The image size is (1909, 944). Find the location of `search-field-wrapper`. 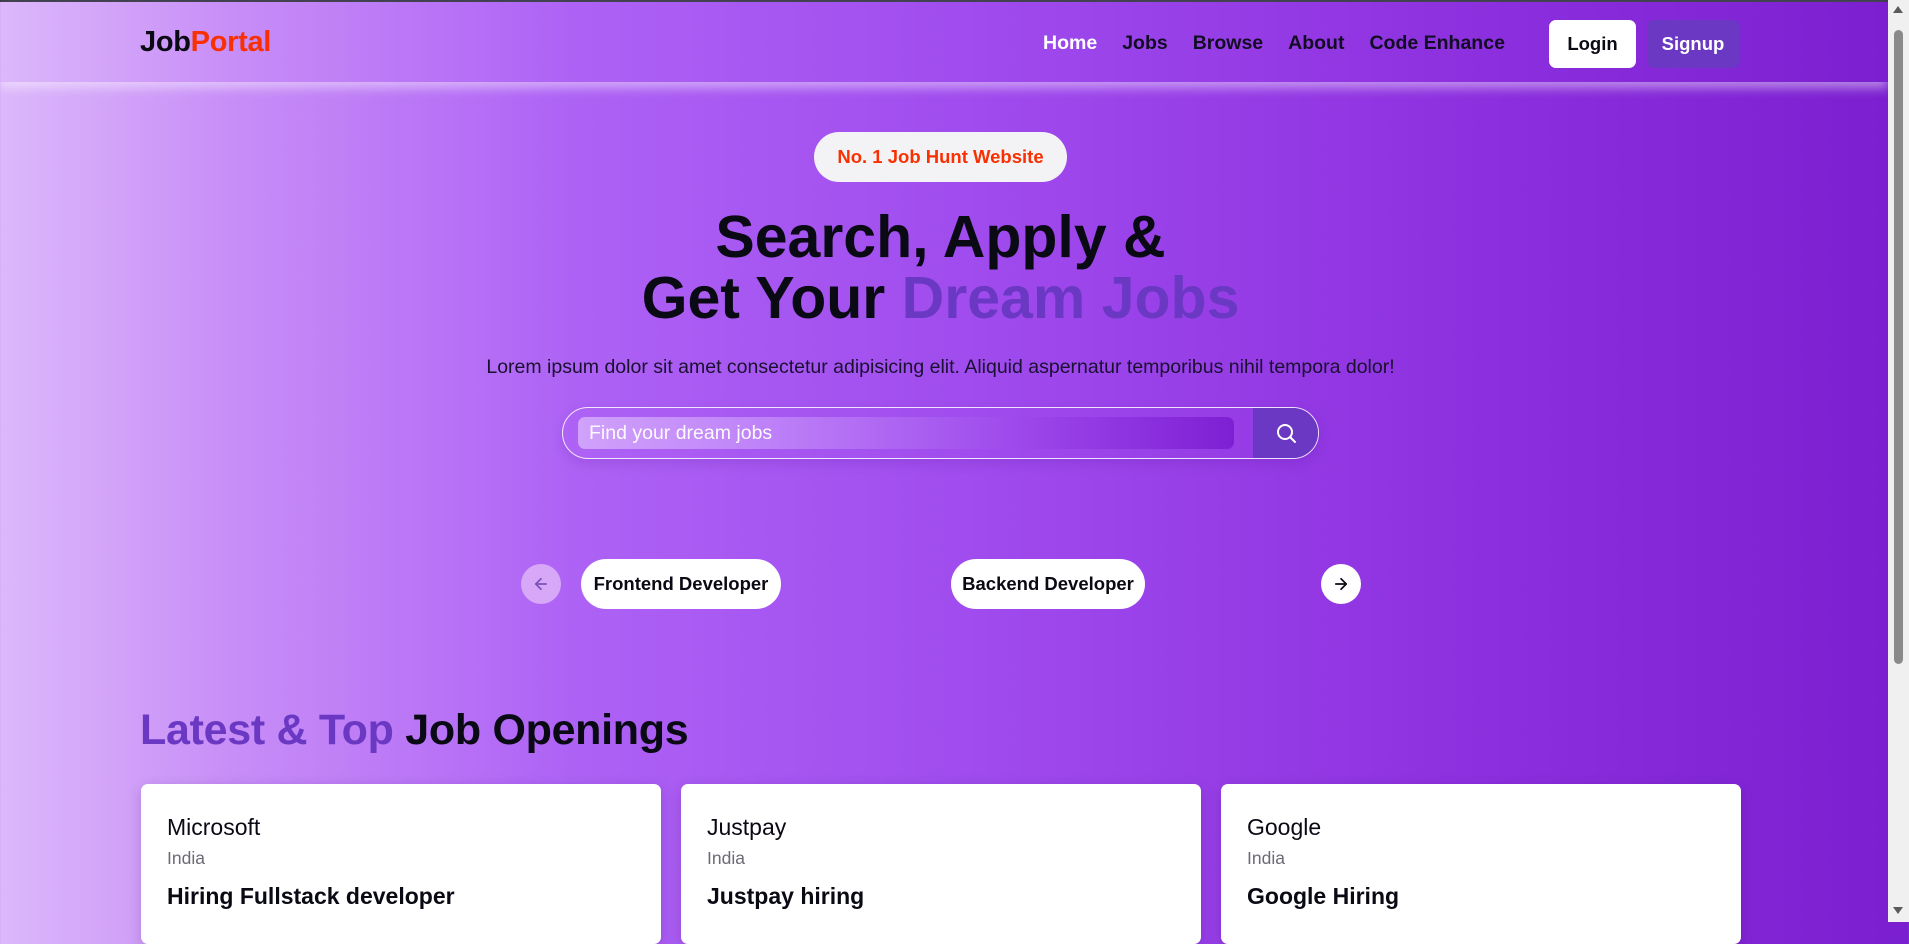

search-field-wrapper is located at coordinates (906, 433).